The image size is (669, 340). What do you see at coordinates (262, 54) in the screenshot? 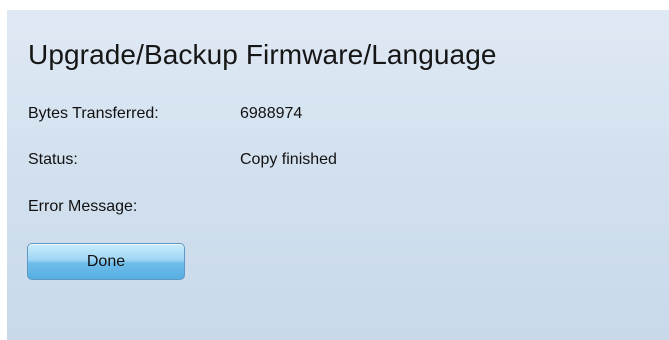
I see `page-title: Upgrade/Backup Firmware/Language` at bounding box center [262, 54].